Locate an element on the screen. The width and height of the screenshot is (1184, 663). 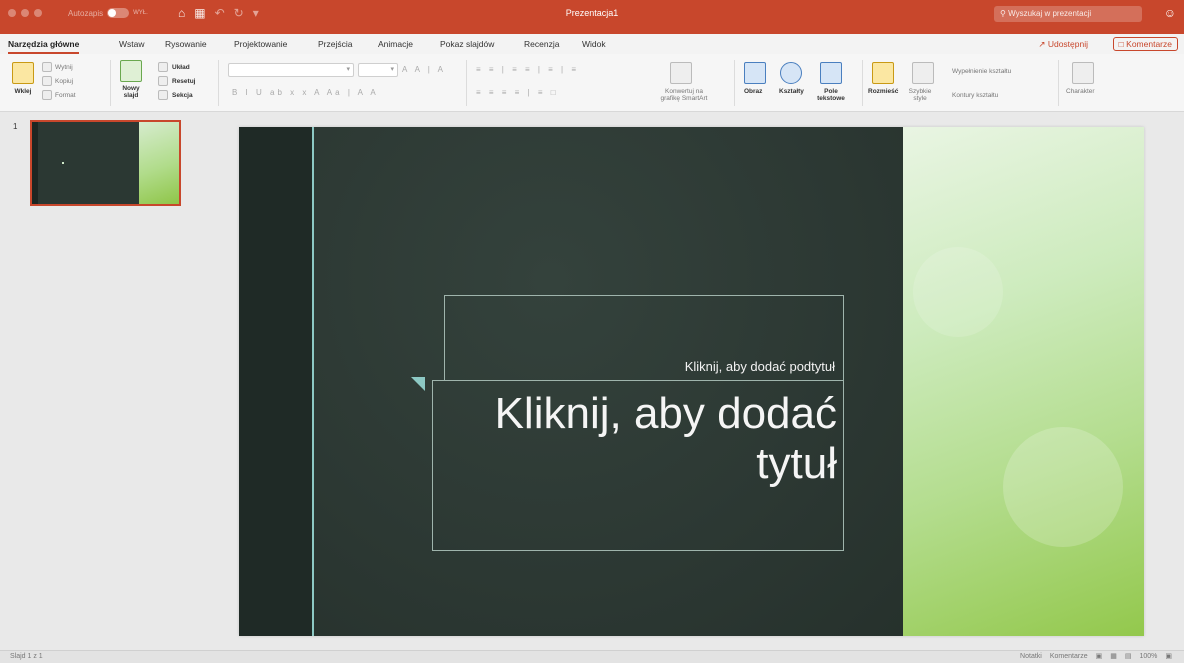
new-slide-icon is located at coordinates (131, 71).